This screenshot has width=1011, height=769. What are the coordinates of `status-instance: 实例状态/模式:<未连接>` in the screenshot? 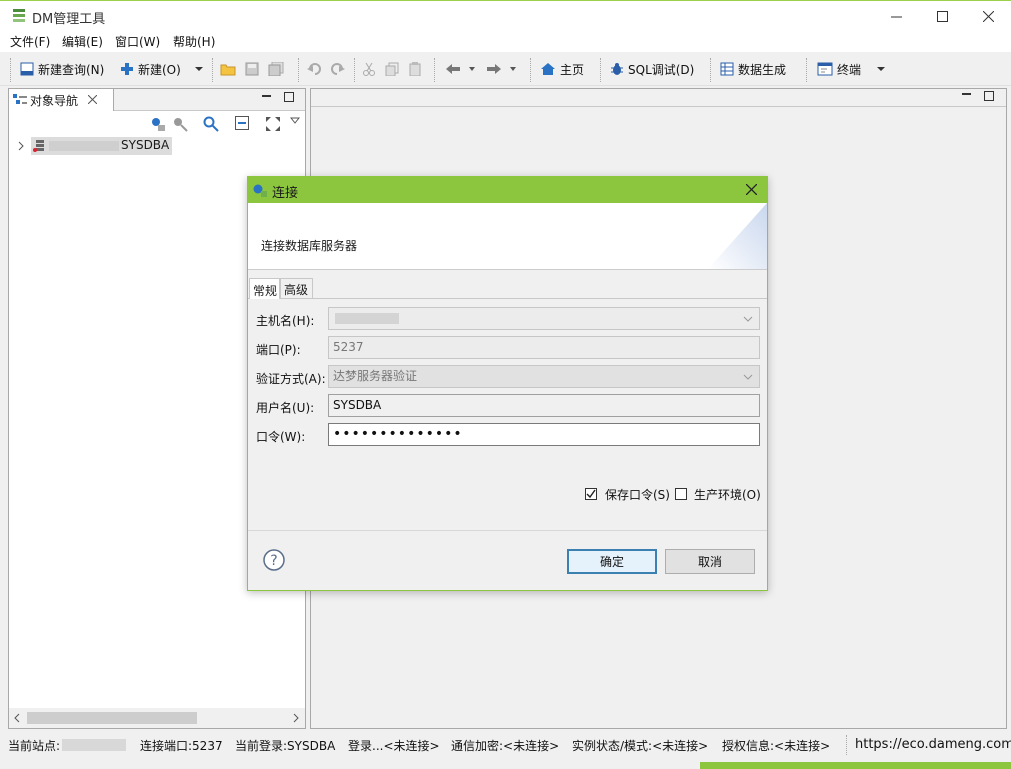 It's located at (640, 746).